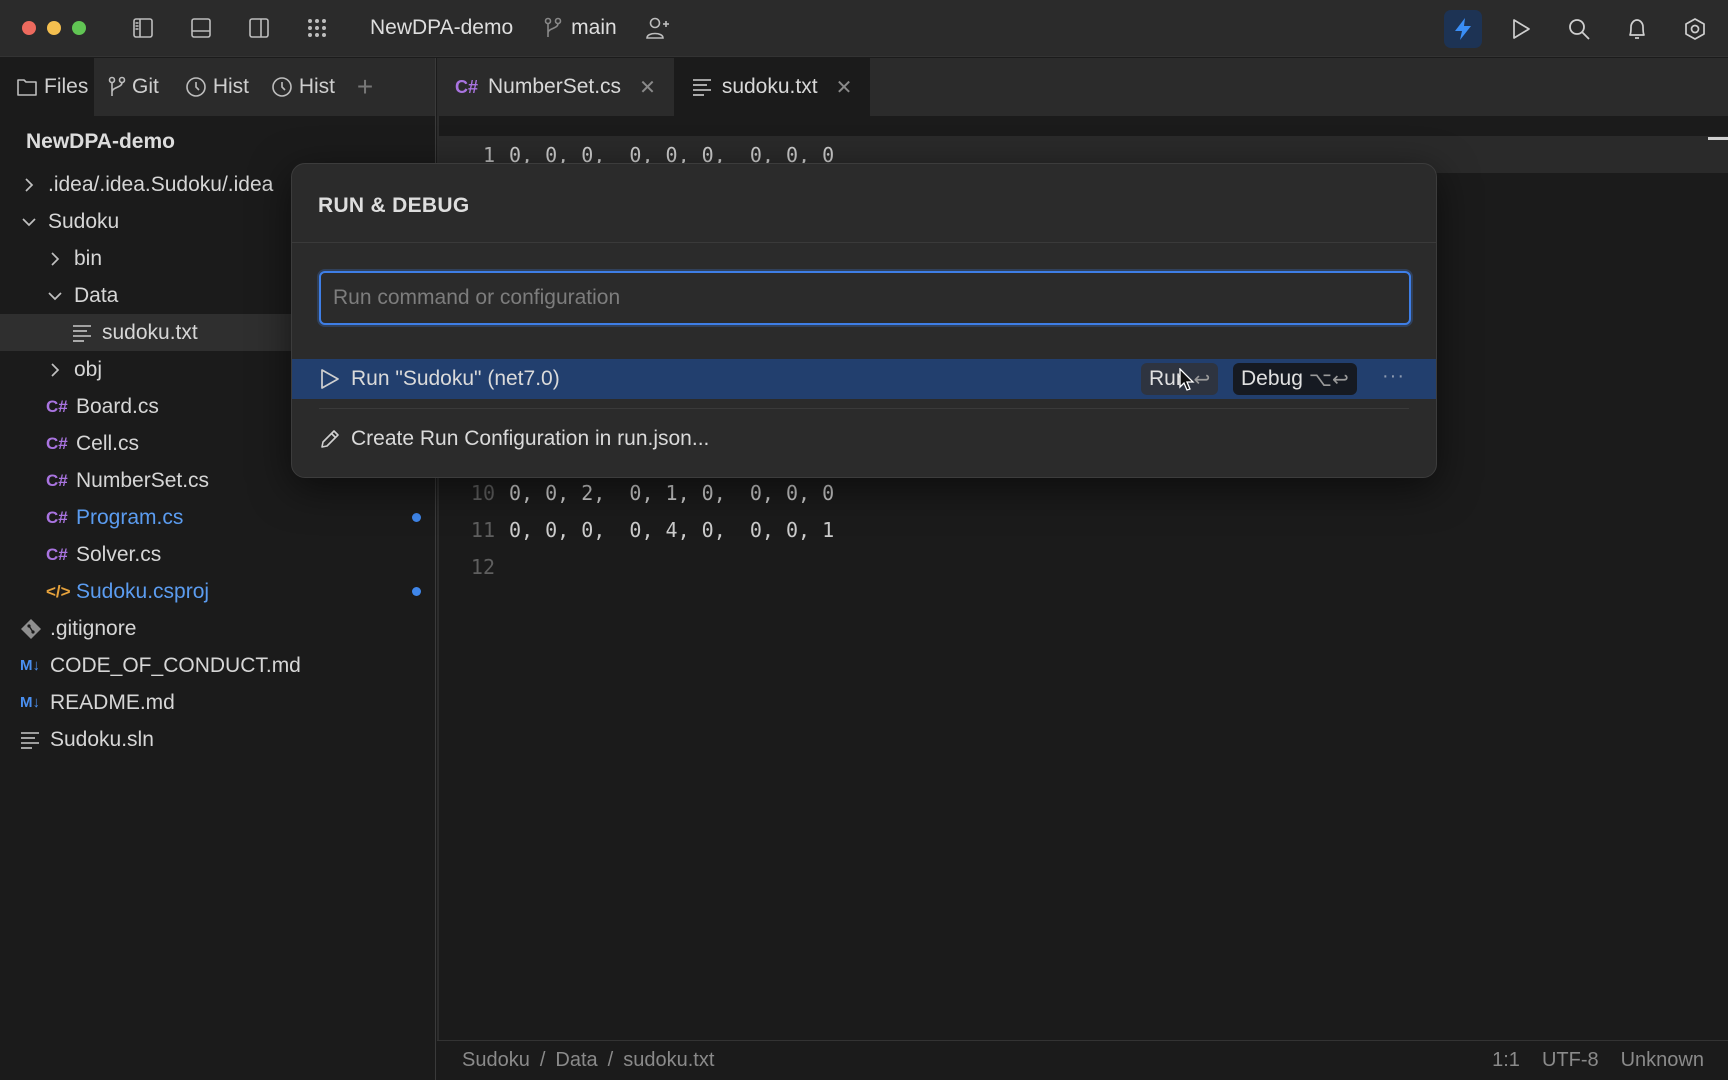 This screenshot has height=1080, width=1728. Describe the element at coordinates (1718, 138) in the screenshot. I see `scrollbar-marker` at that location.